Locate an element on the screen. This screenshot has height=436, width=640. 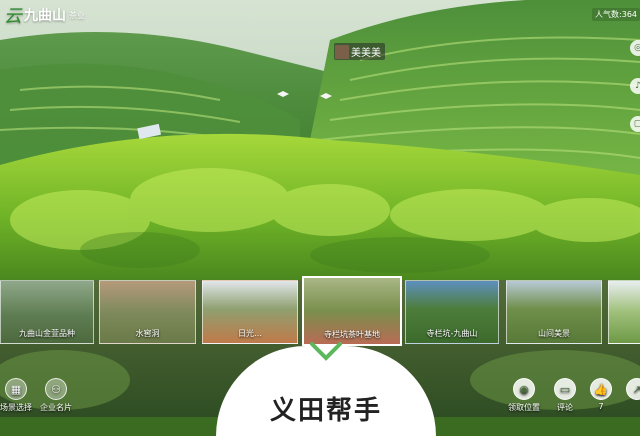
like-button: 👍 7 is located at coordinates (601, 395).